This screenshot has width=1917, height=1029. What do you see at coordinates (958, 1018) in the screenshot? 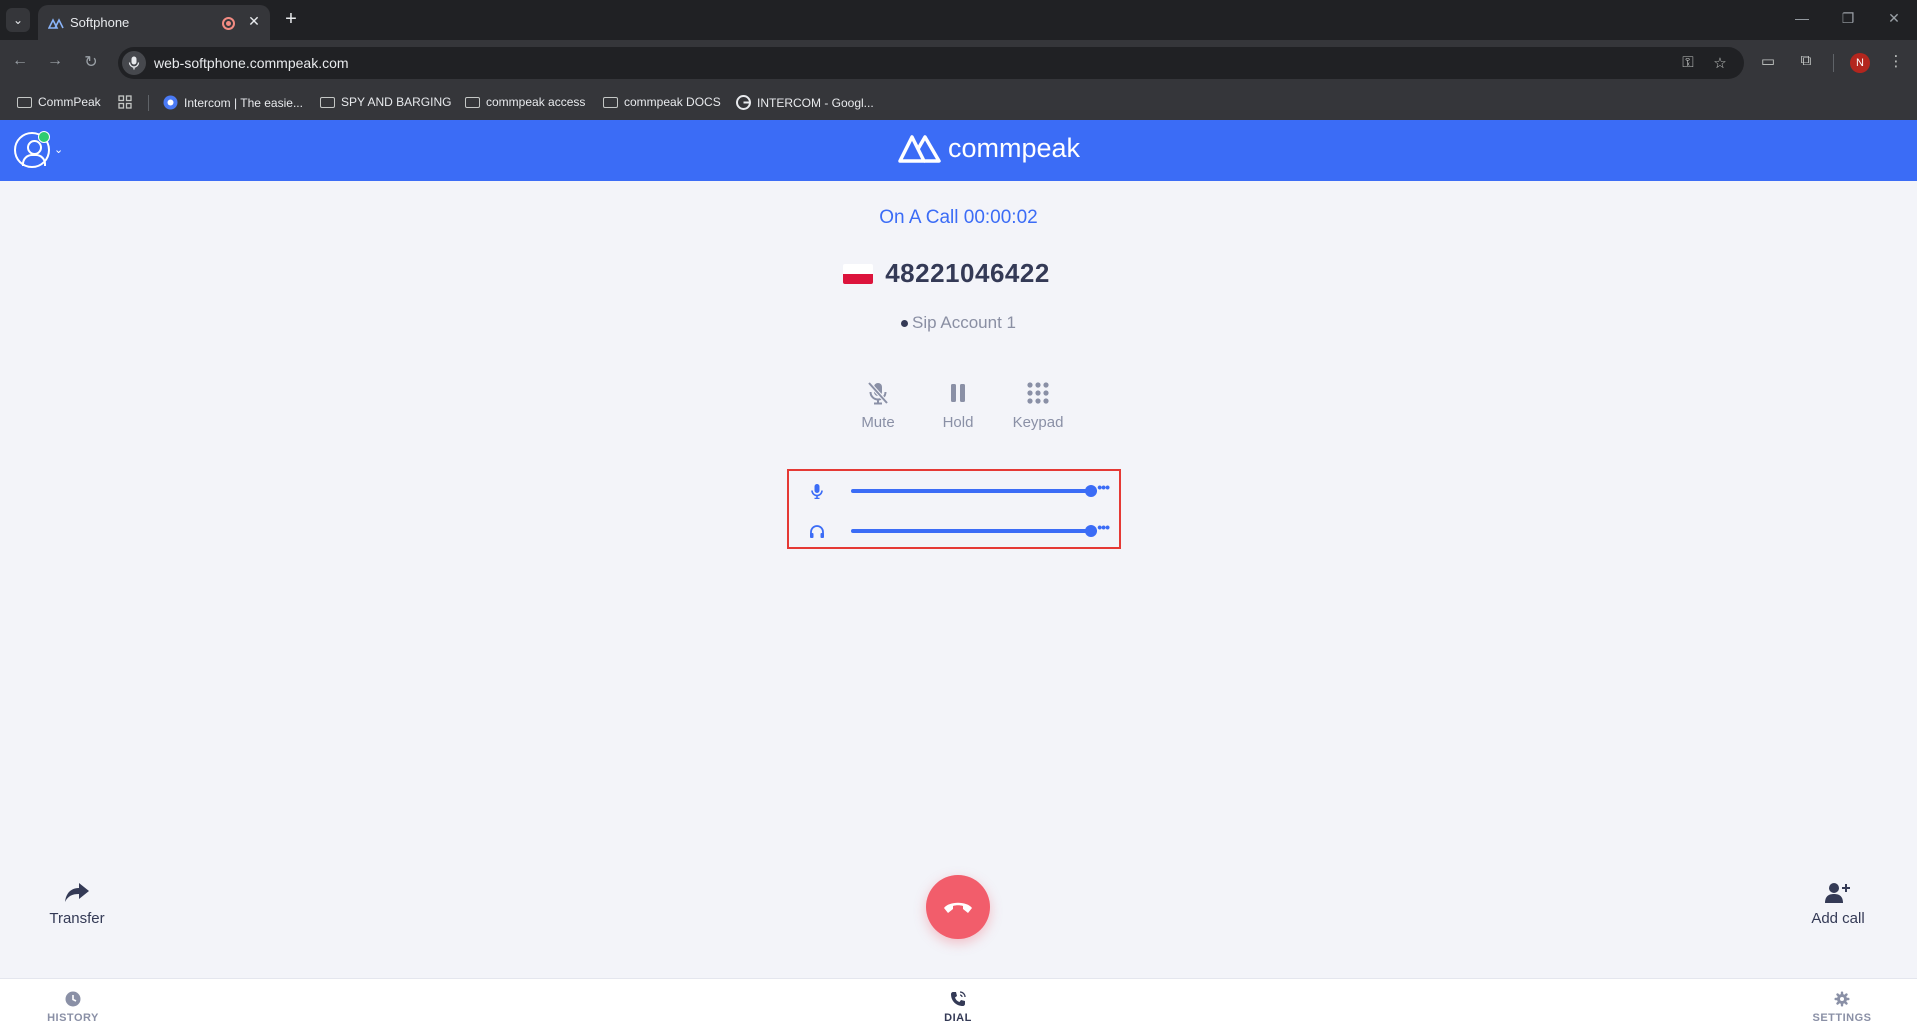
I see `dial-label: DIAL` at bounding box center [958, 1018].